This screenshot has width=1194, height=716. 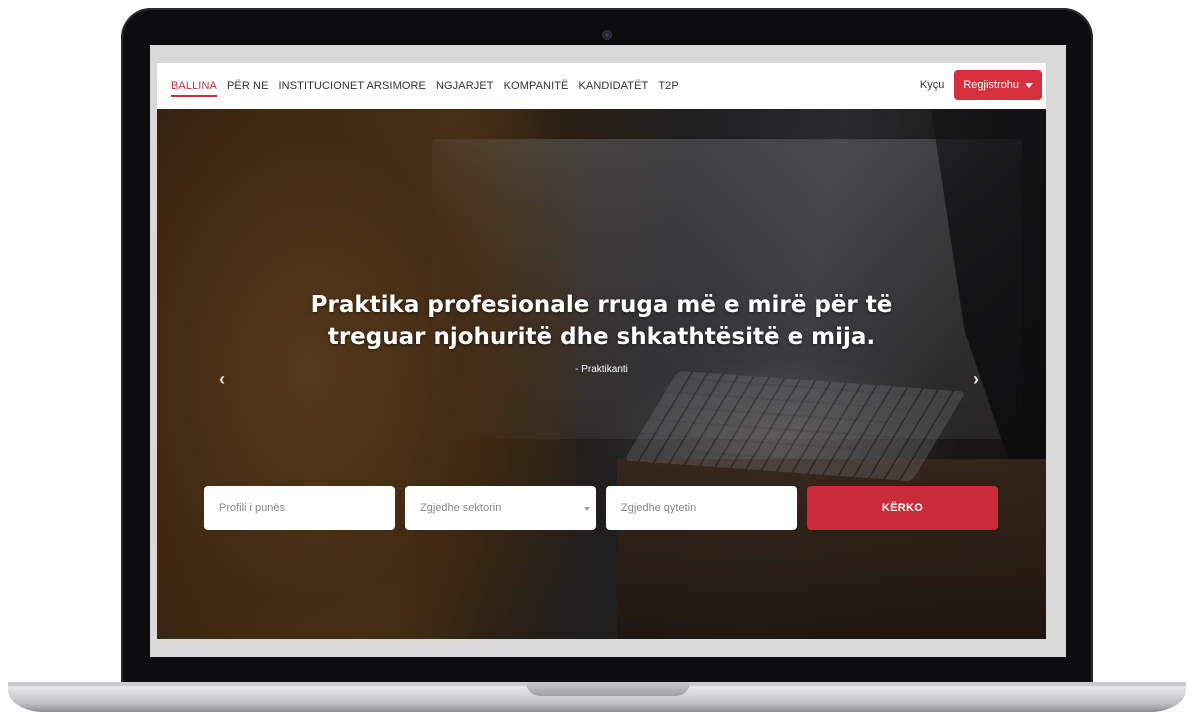 What do you see at coordinates (461, 508) in the screenshot?
I see `sector-select-value: Zgjedhe sektorin` at bounding box center [461, 508].